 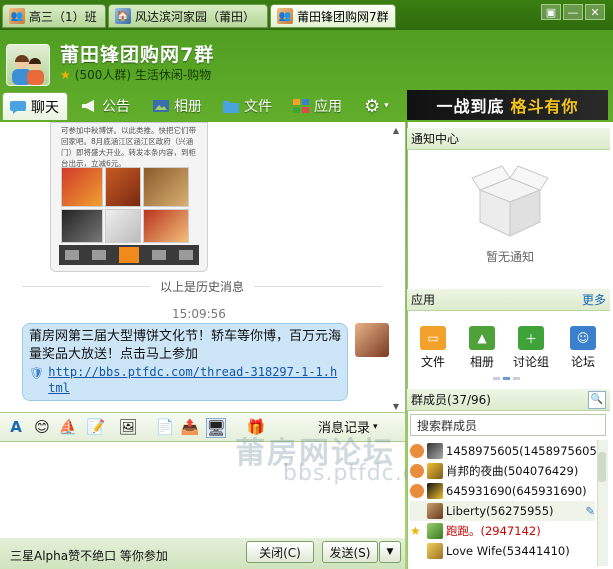 What do you see at coordinates (508, 425) in the screenshot?
I see `member-search-input: 搜索群成员` at bounding box center [508, 425].